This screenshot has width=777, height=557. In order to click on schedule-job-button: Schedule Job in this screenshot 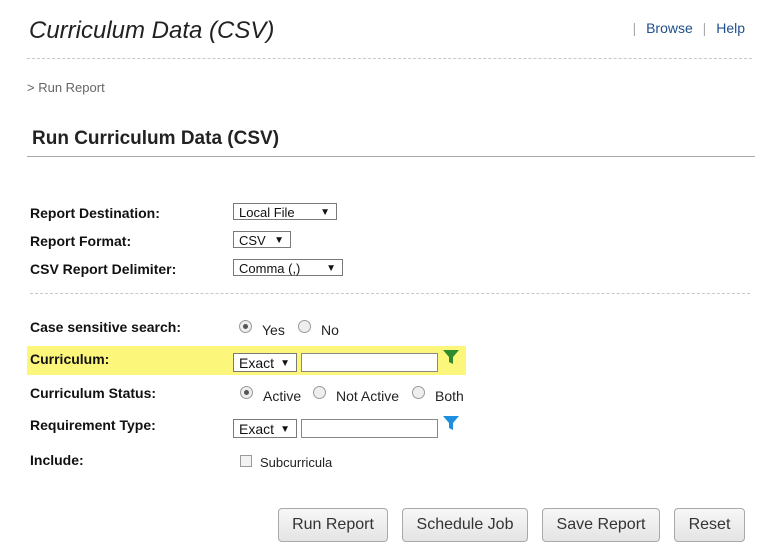, I will do `click(465, 525)`.